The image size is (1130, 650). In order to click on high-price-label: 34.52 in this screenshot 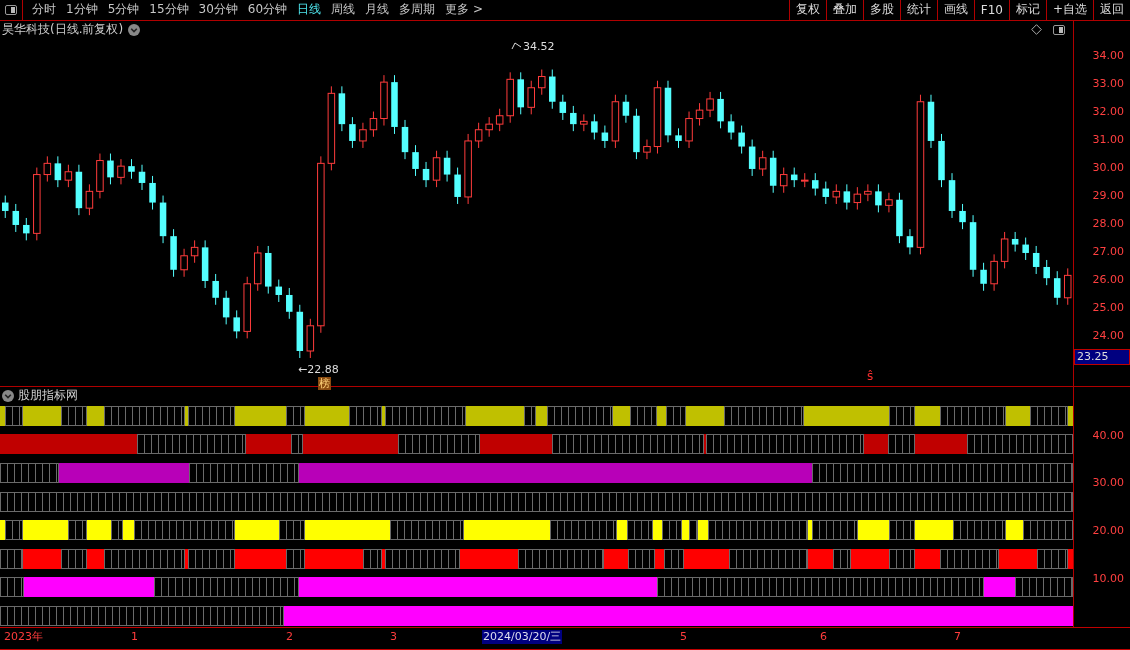, I will do `click(539, 46)`.